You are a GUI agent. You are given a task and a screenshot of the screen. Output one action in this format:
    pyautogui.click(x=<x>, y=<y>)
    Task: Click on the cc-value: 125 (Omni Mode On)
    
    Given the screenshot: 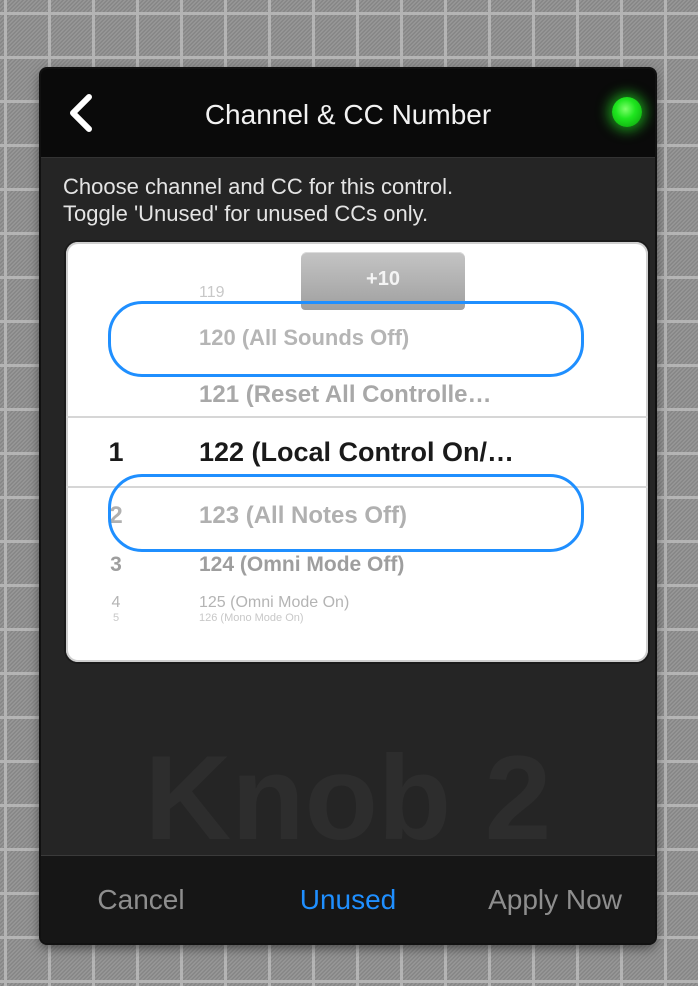 What is the action you would take?
    pyautogui.click(x=274, y=602)
    